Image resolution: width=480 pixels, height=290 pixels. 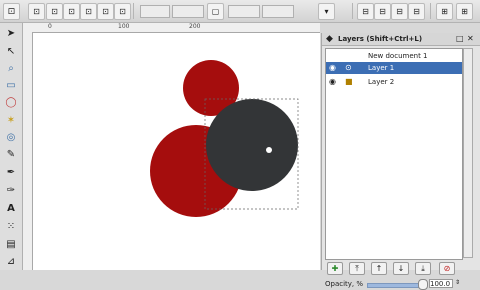 I want to click on transform-corners-icon: ⊟, so click(x=382, y=11).